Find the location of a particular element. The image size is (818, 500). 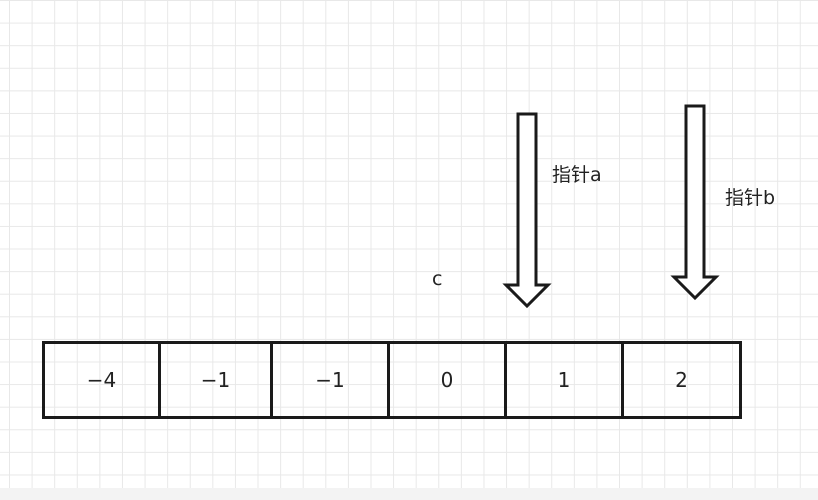

label-pointer-a: 指针a is located at coordinates (577, 175).